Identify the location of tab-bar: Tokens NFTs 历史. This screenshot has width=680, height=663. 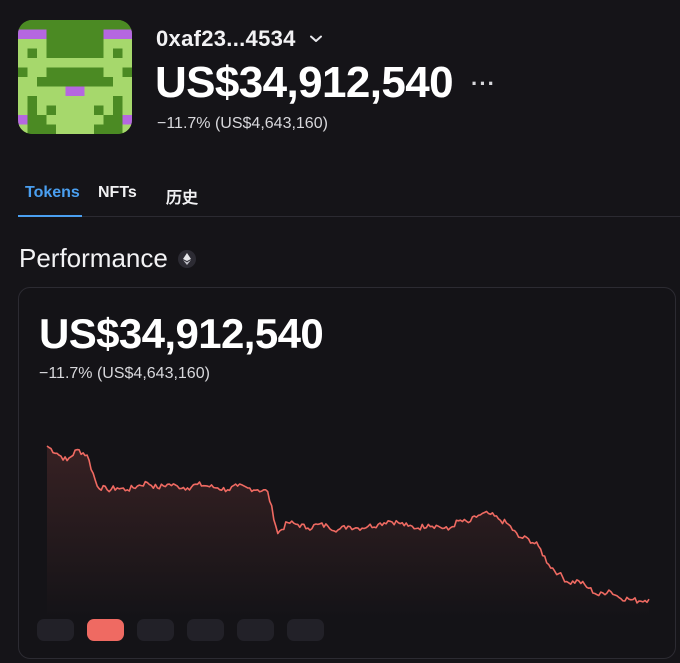
(349, 196).